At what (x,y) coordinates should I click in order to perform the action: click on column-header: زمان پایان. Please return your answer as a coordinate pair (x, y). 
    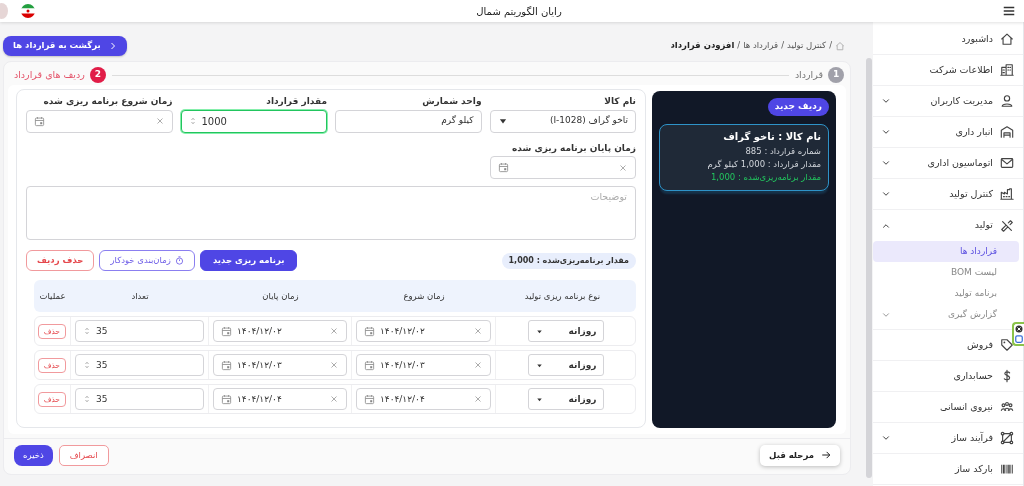
    Looking at the image, I should click on (280, 296).